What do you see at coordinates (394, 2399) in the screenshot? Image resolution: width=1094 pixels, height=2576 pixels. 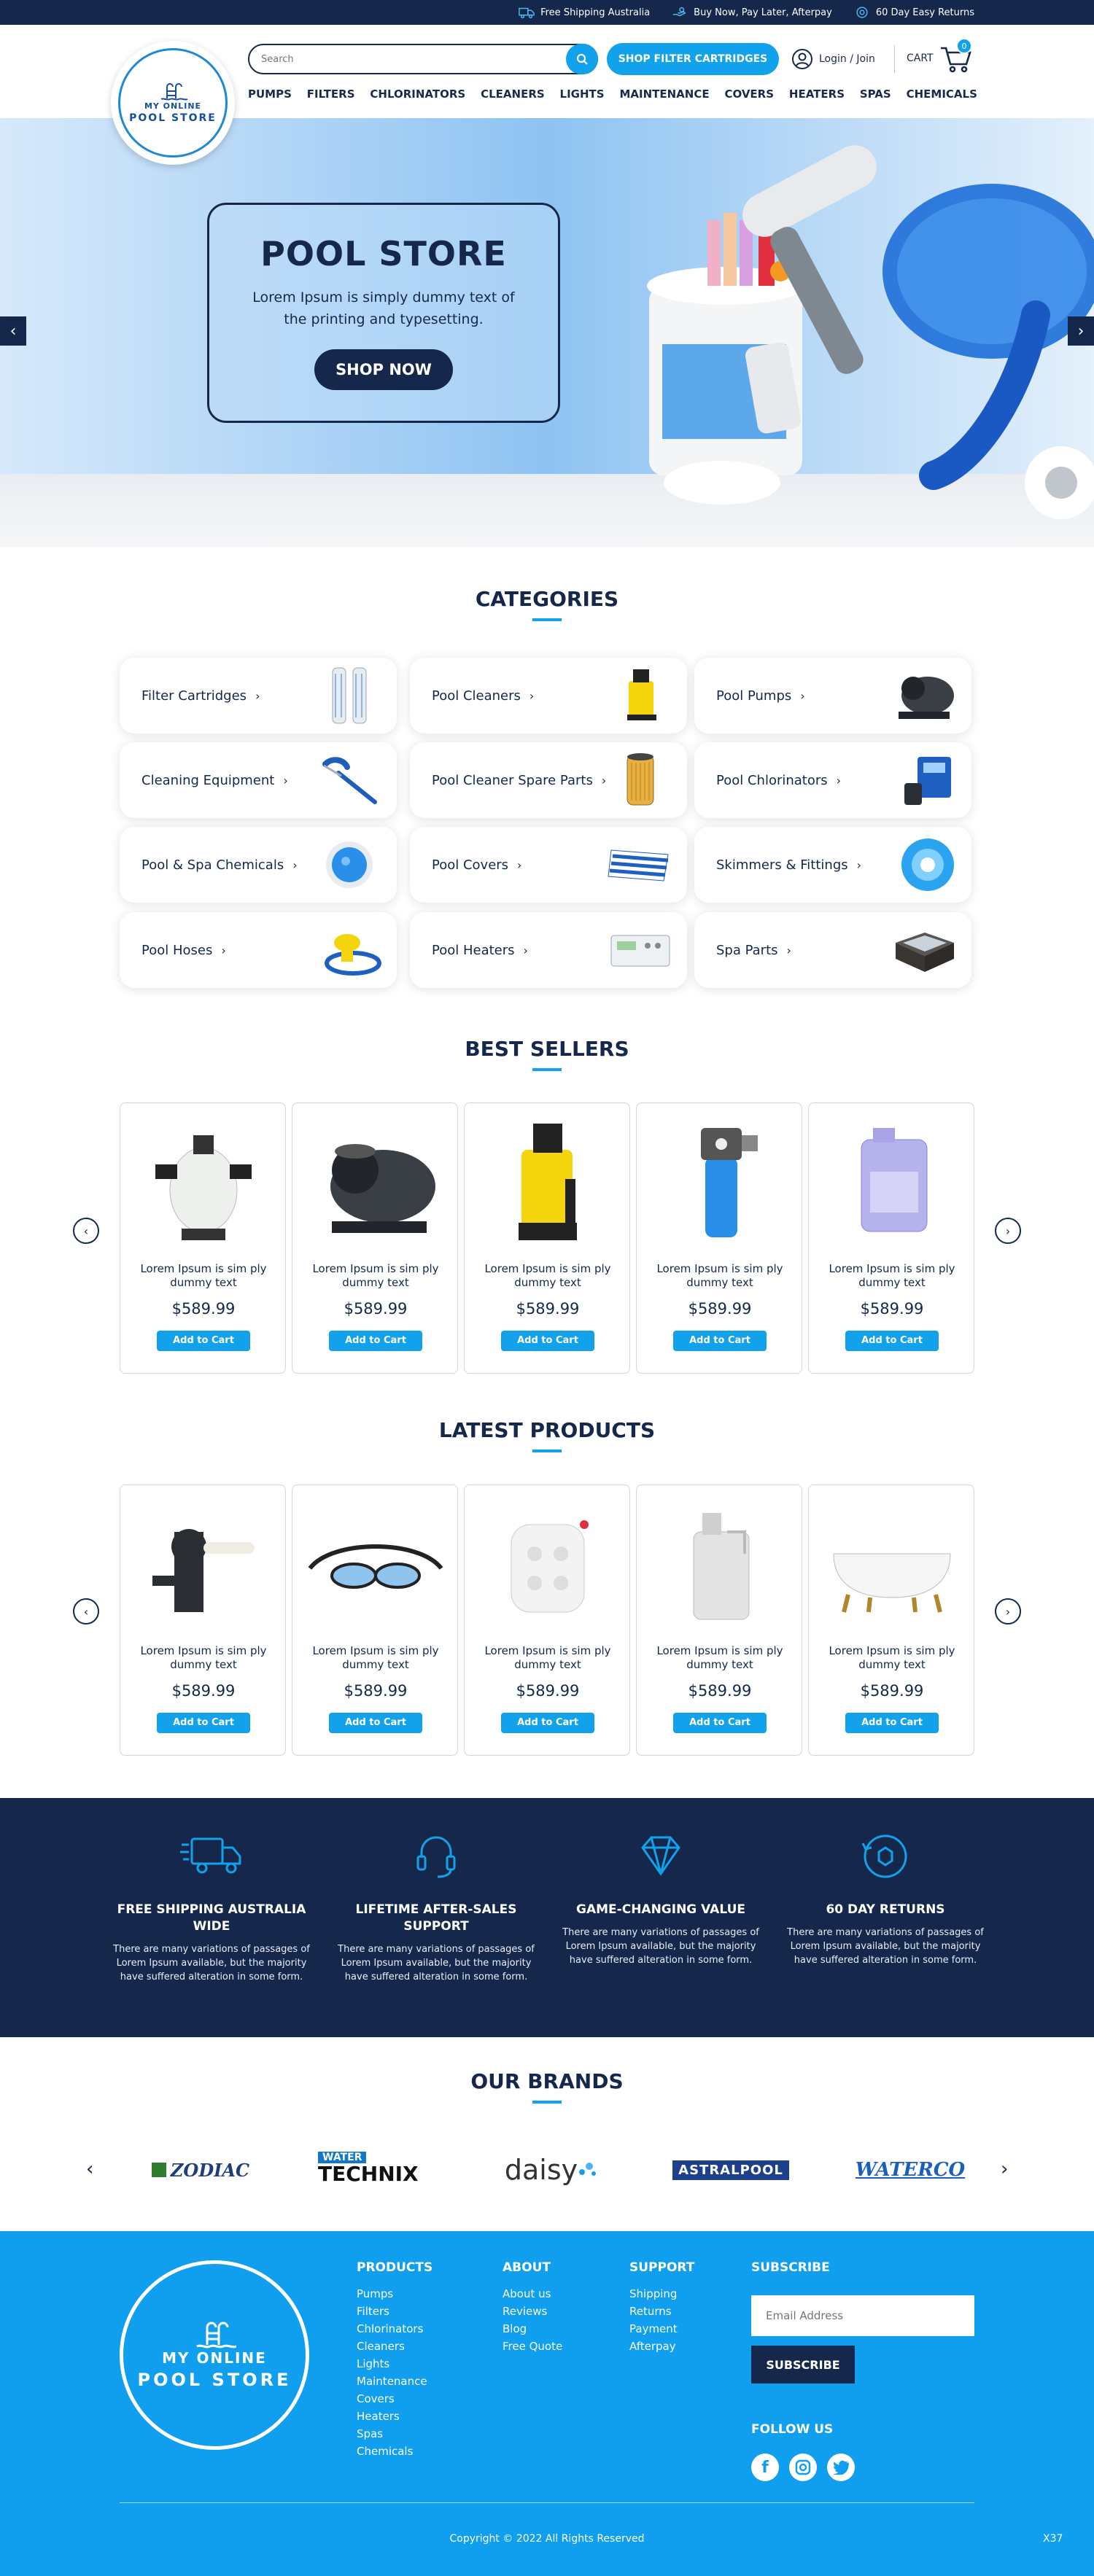 I see `footer-link: Covers` at bounding box center [394, 2399].